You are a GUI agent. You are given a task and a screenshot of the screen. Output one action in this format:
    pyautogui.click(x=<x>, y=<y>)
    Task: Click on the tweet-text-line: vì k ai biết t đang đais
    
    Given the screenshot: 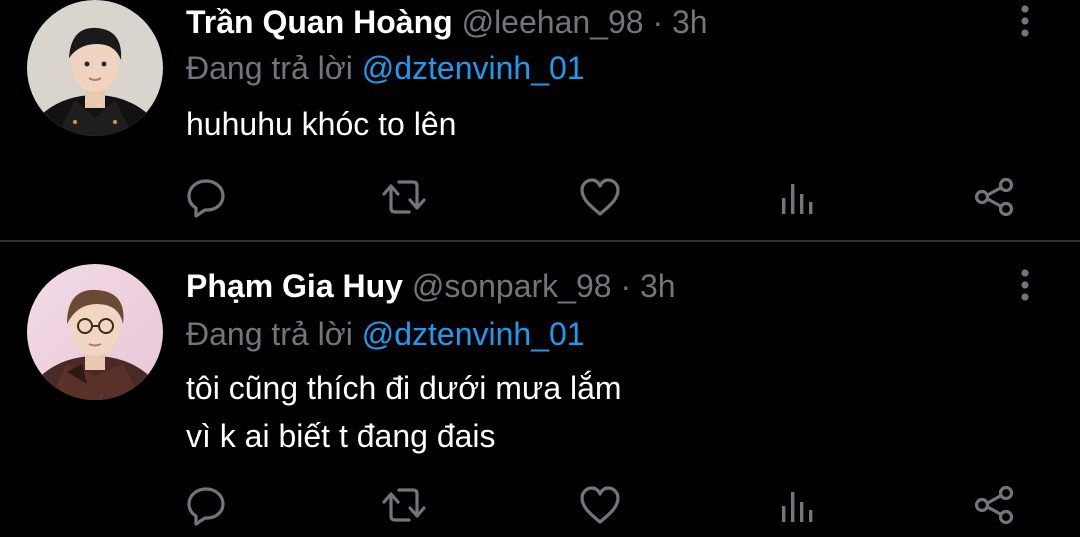 What is the action you would take?
    pyautogui.click(x=341, y=436)
    